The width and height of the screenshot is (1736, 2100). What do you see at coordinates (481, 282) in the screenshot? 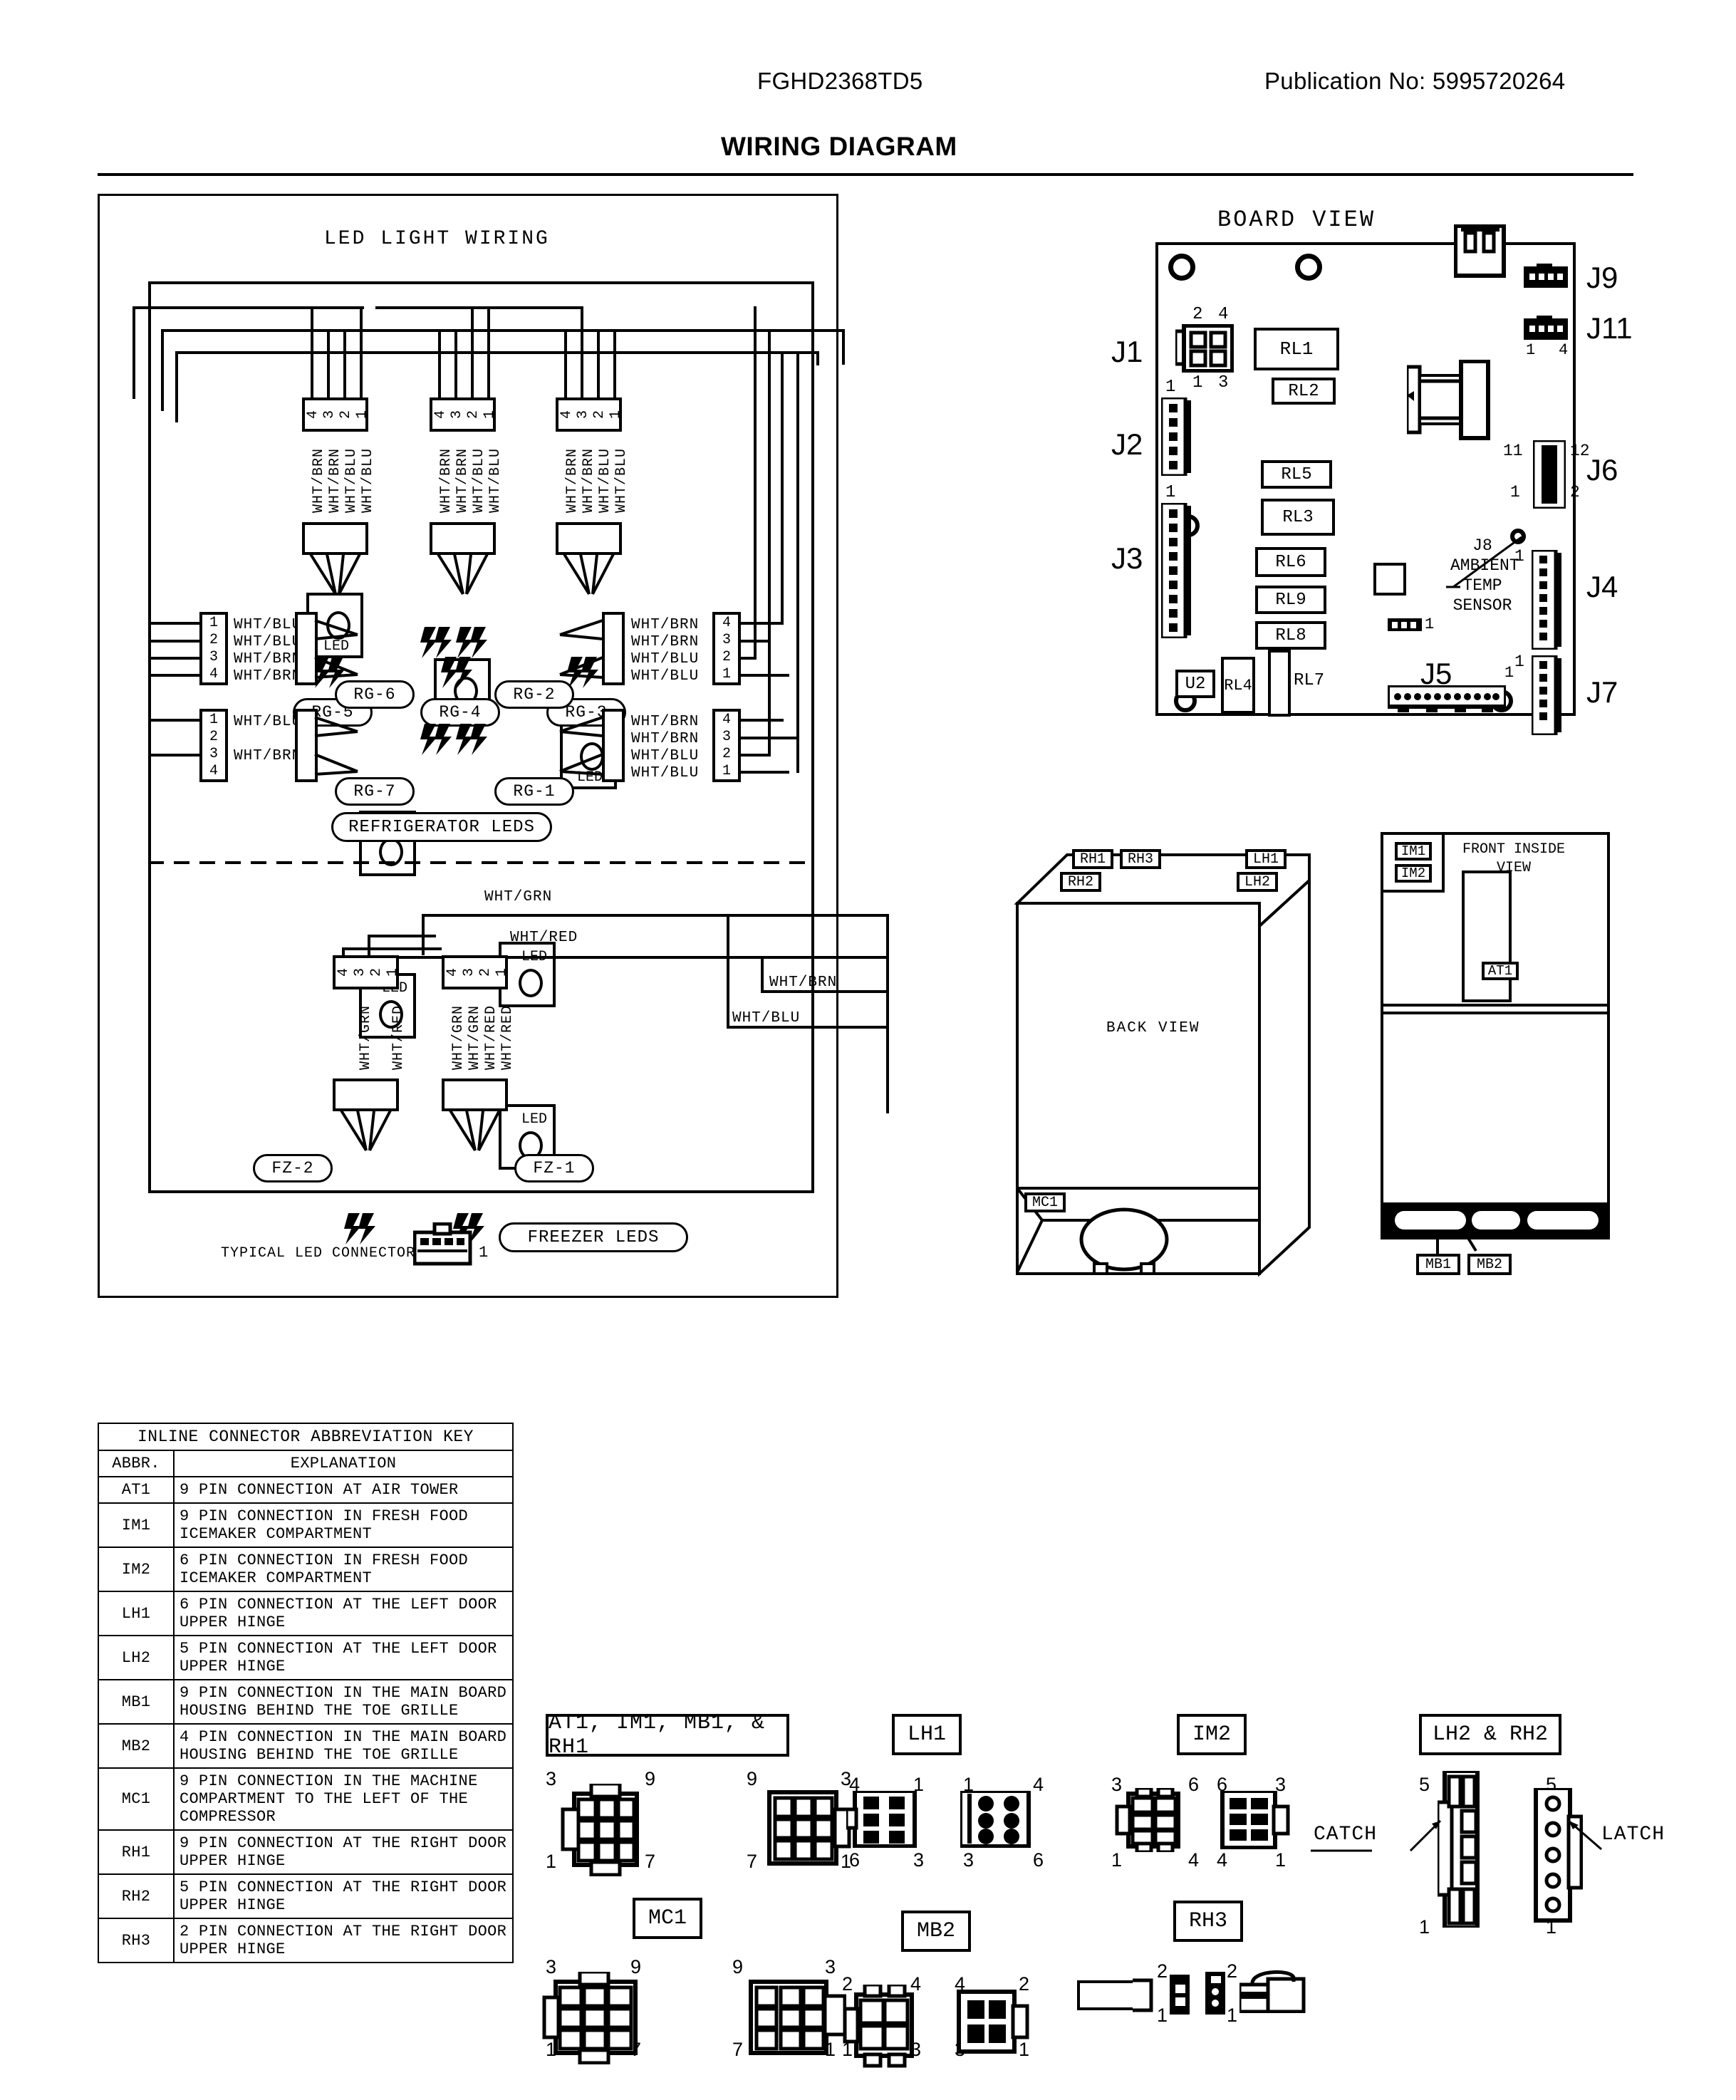
I see `panel-inner-top` at bounding box center [481, 282].